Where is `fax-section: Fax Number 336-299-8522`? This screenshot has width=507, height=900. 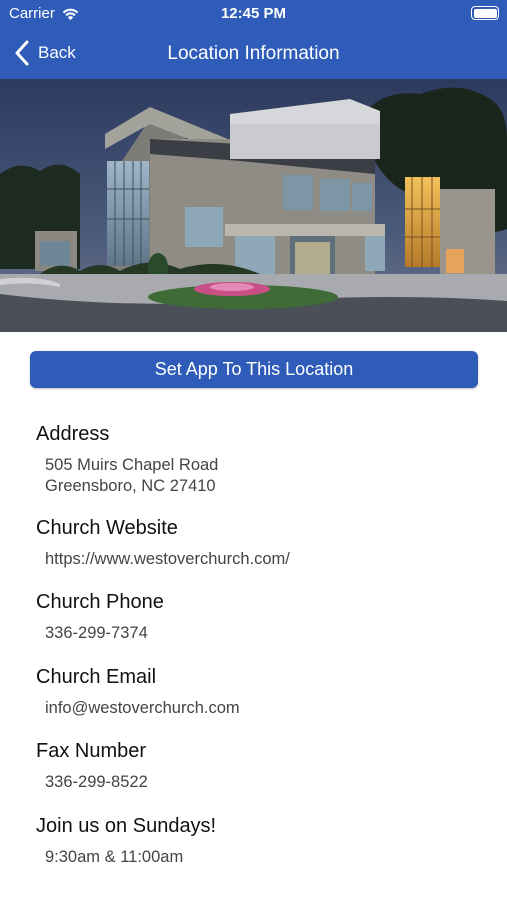
fax-section: Fax Number 336-299-8522 is located at coordinates (256, 766).